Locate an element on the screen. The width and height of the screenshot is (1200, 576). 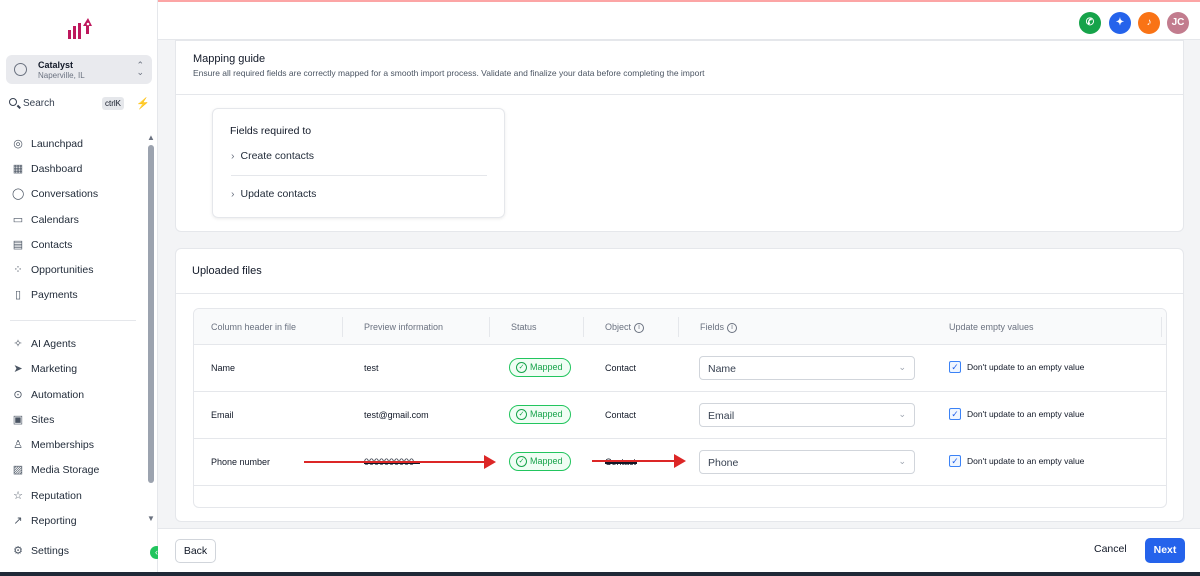
column-header-cell: Phone number is located at coordinates (241, 462).